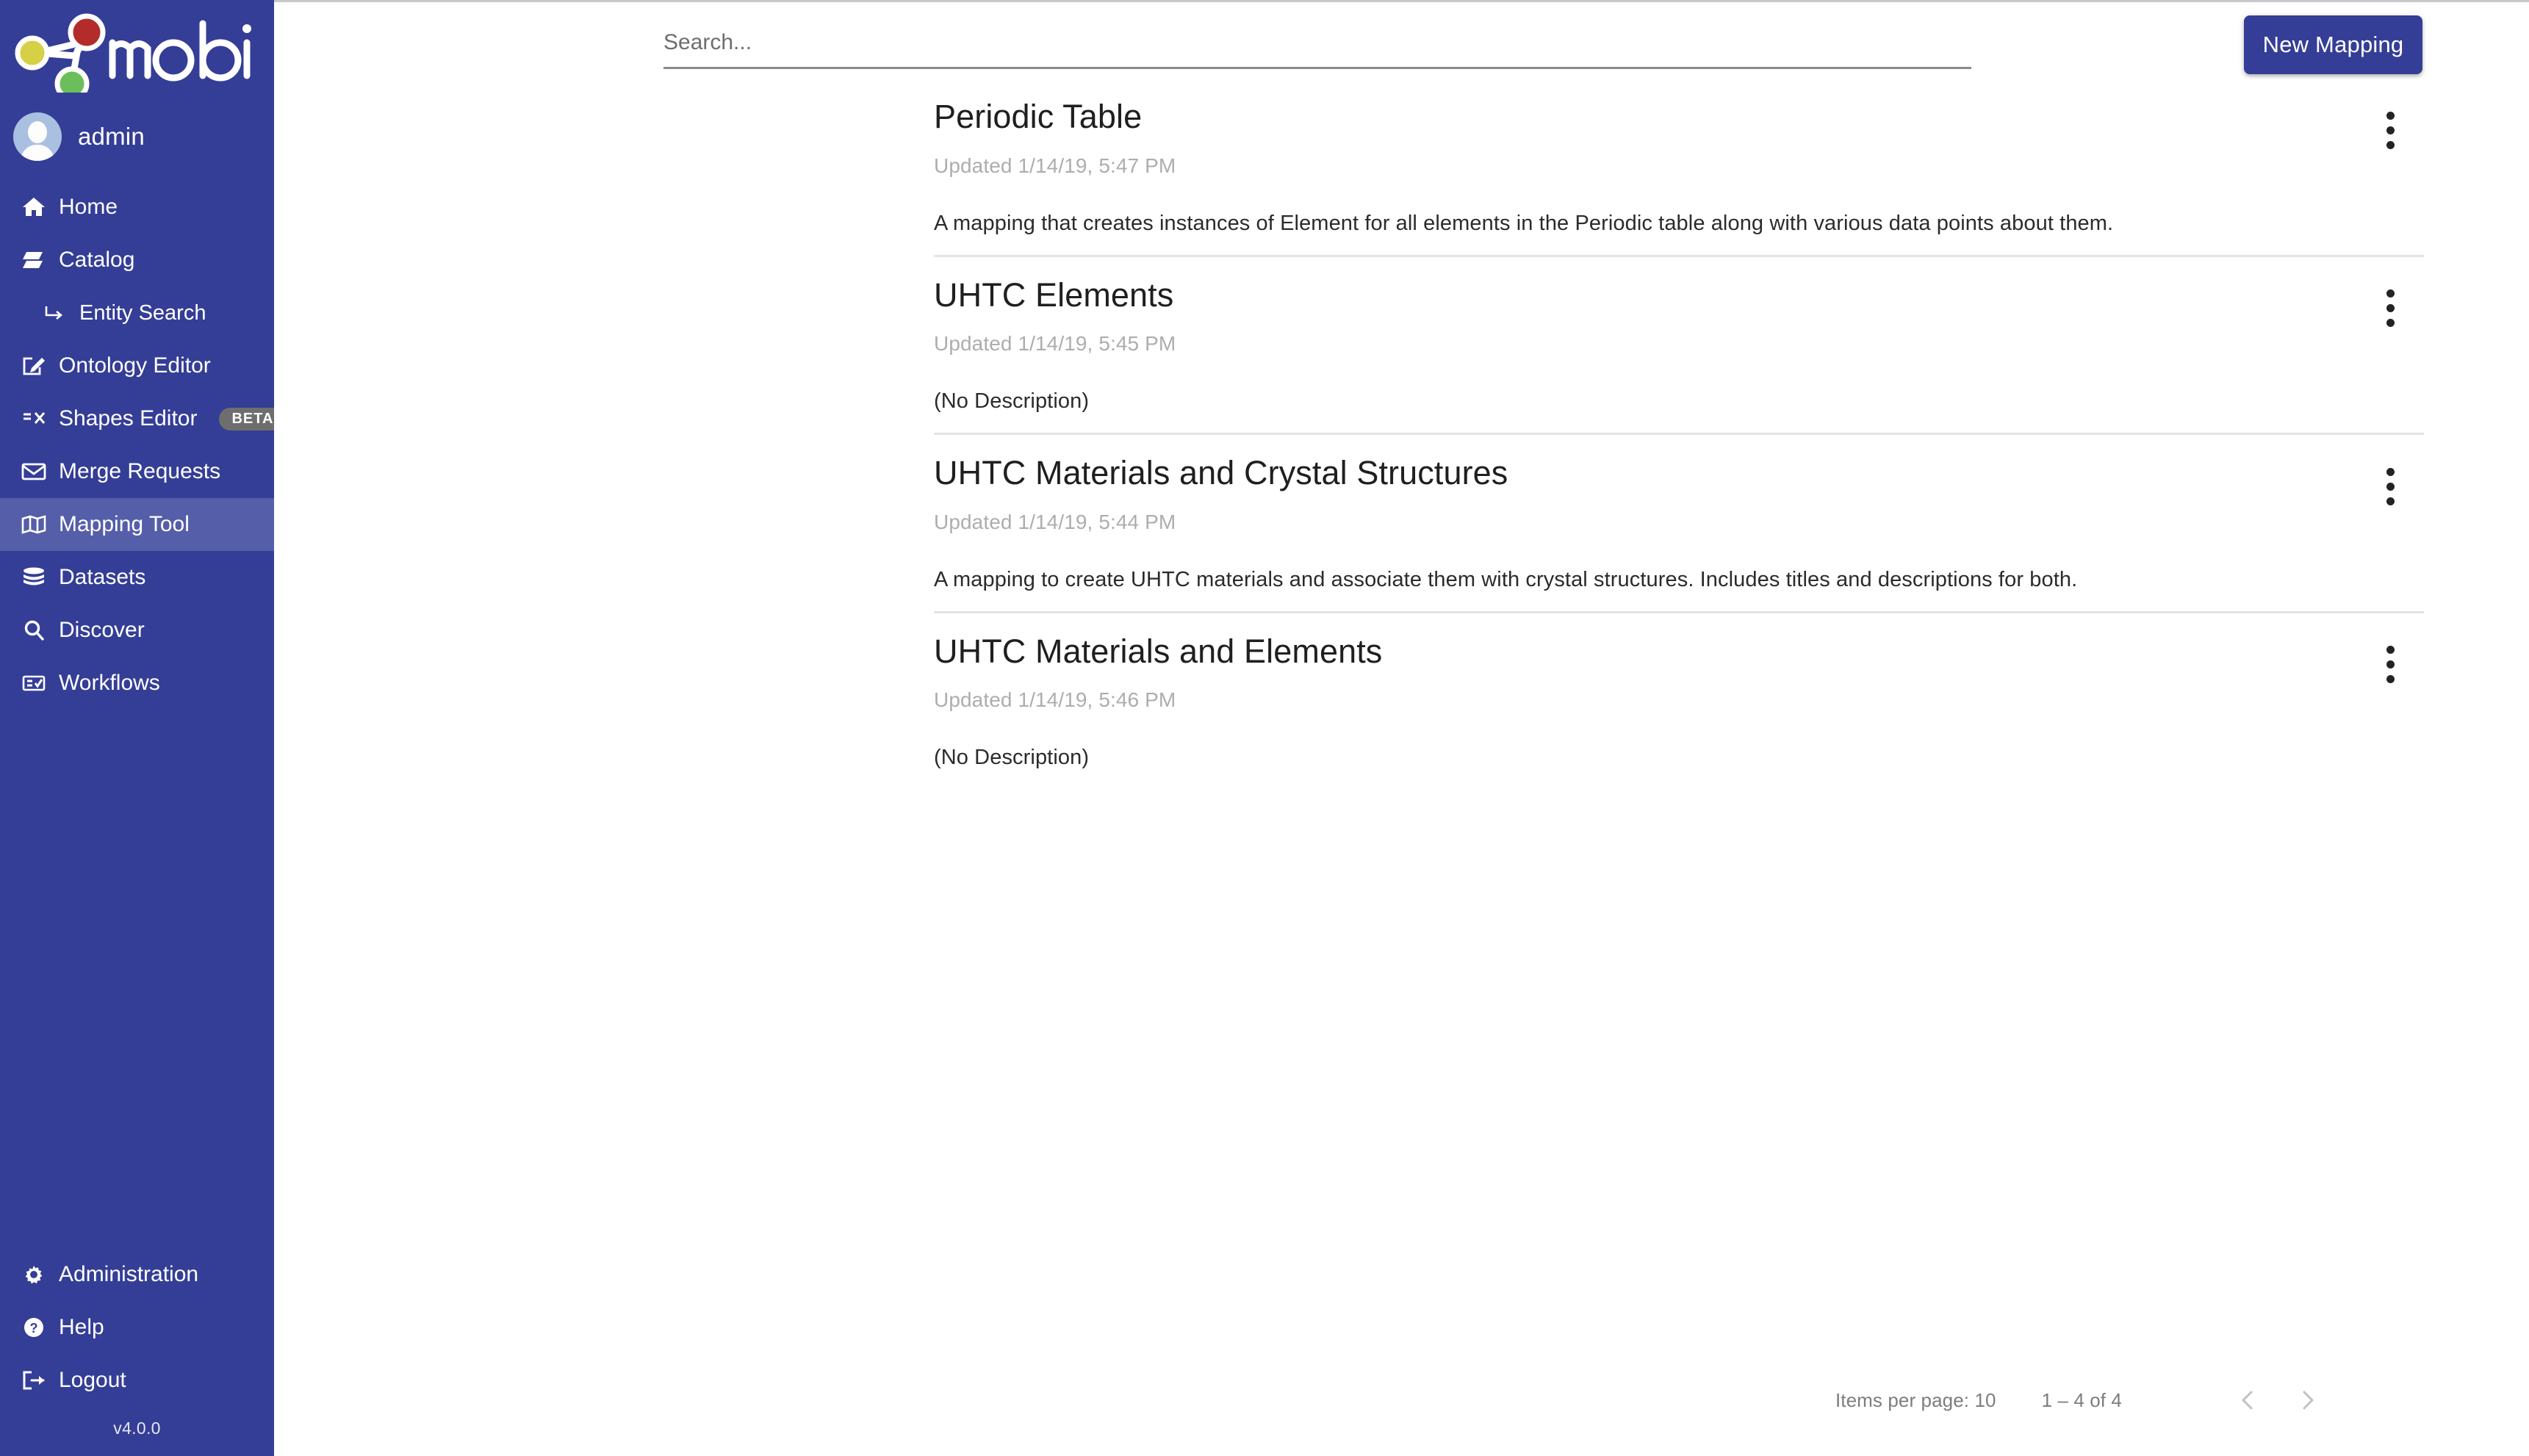  I want to click on sidebar-item-home: Home, so click(137, 208).